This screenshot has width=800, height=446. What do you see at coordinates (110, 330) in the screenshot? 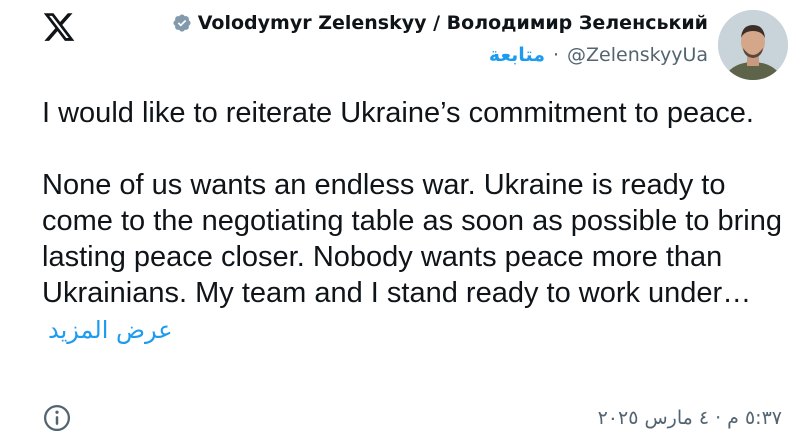
I see `show-more-link: عرض المزيد` at bounding box center [110, 330].